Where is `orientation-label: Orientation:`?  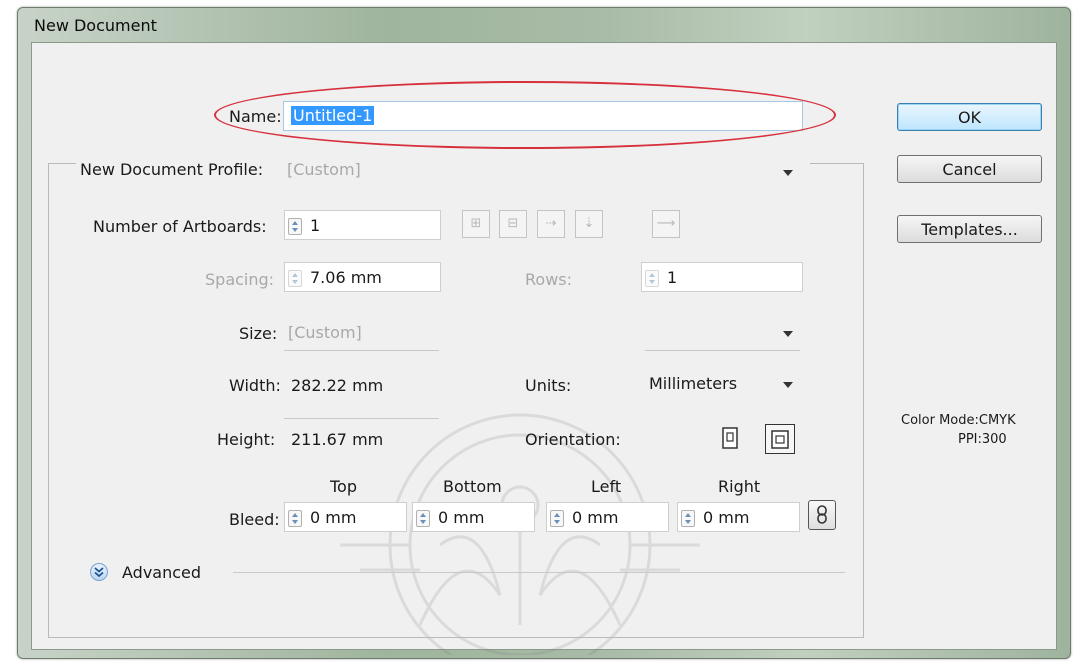 orientation-label: Orientation: is located at coordinates (573, 439).